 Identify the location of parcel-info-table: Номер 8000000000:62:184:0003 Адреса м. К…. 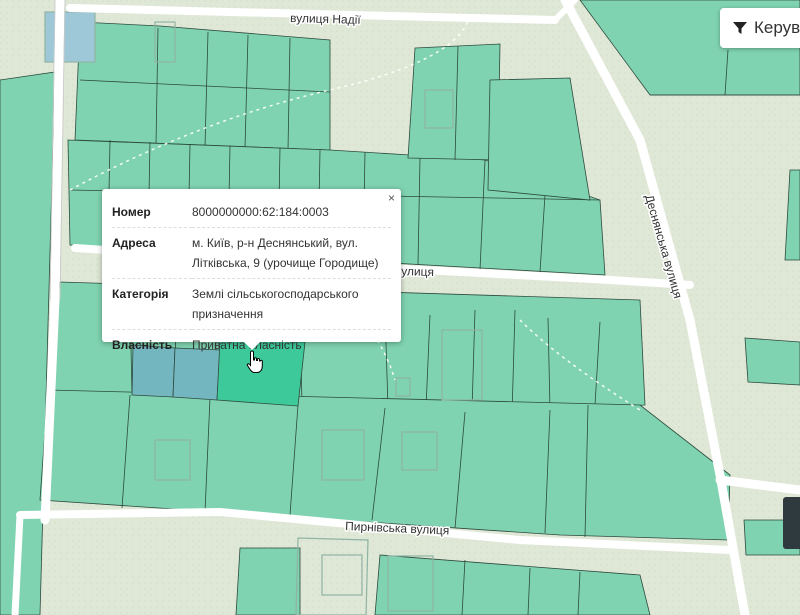
(251, 278).